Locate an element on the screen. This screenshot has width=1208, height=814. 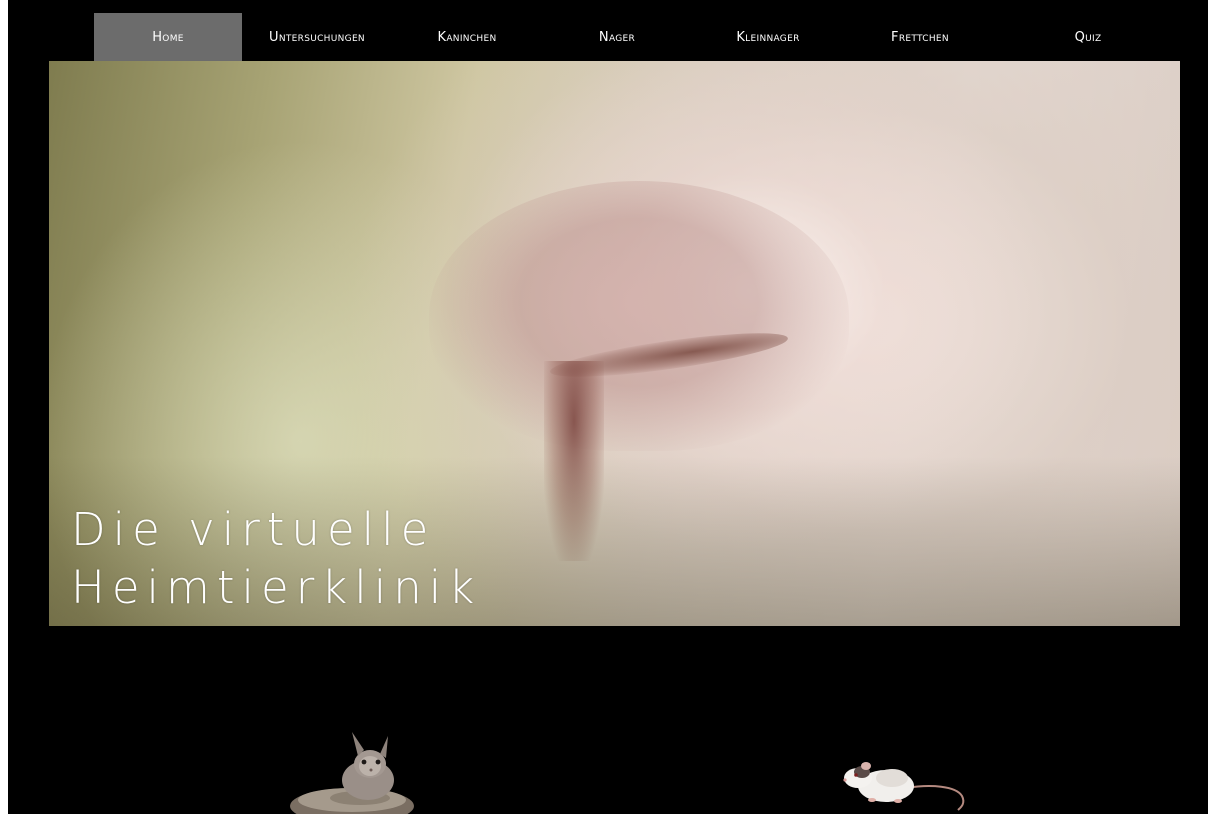
nav-item-home: Home is located at coordinates (168, 37).